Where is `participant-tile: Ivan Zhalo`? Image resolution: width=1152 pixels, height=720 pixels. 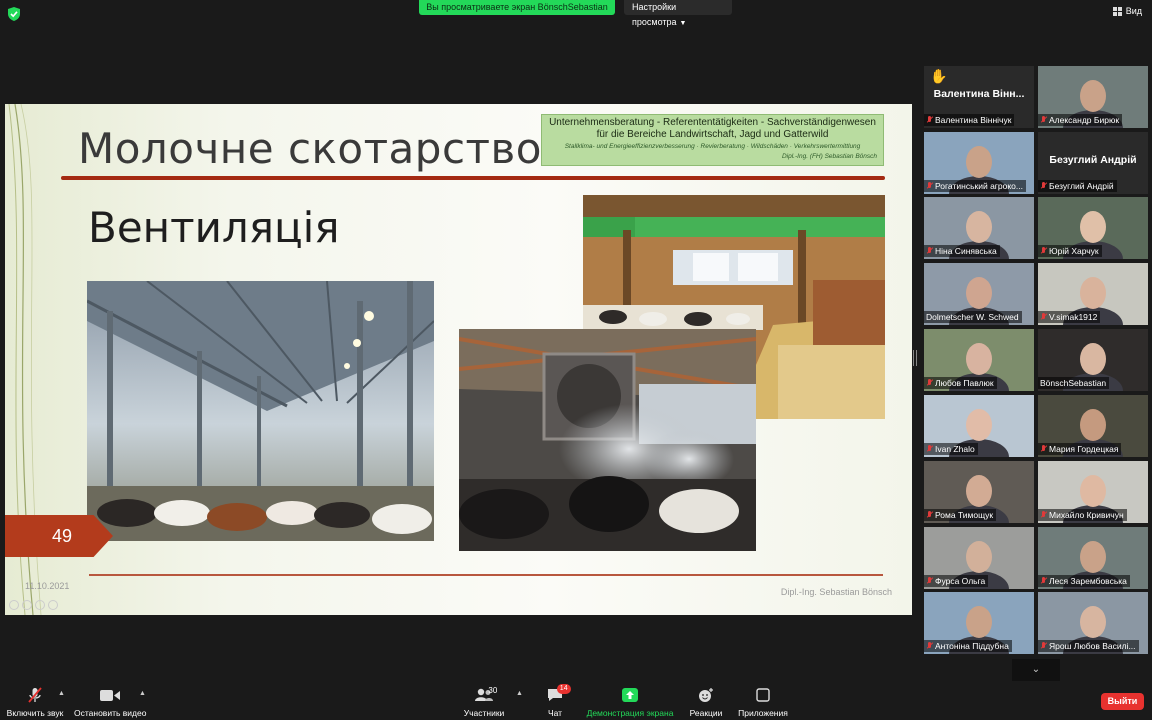 participant-tile: Ivan Zhalo is located at coordinates (979, 426).